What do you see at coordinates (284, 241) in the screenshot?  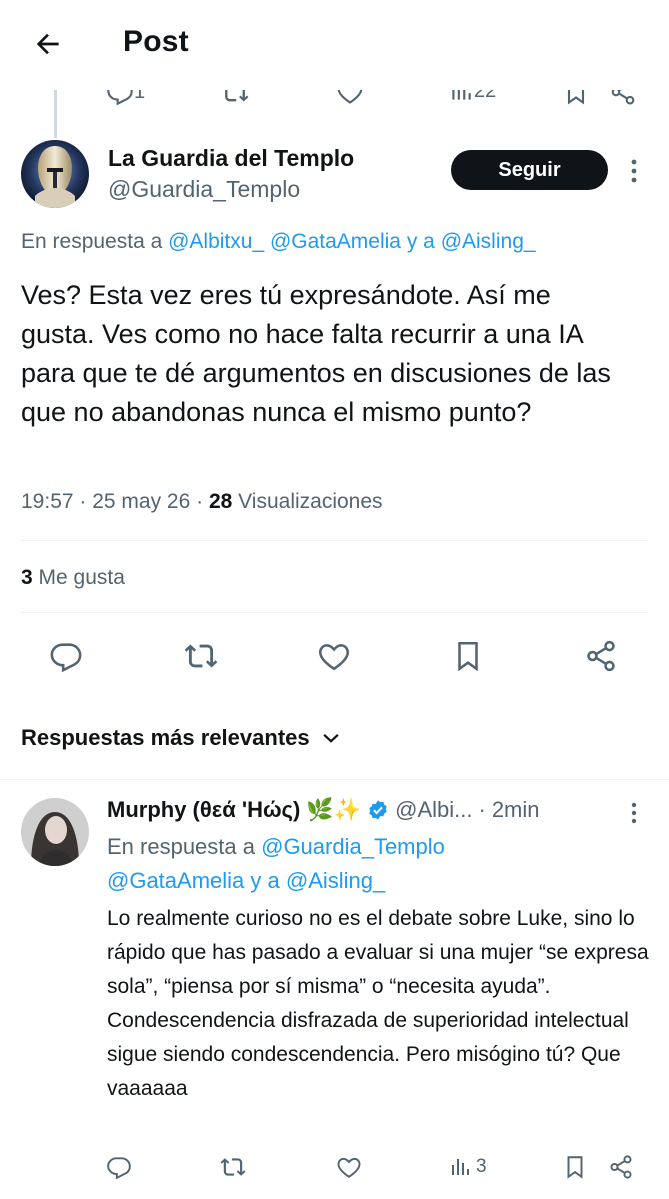 I see `mention-link: @Albitxu_ @GataAmelia` at bounding box center [284, 241].